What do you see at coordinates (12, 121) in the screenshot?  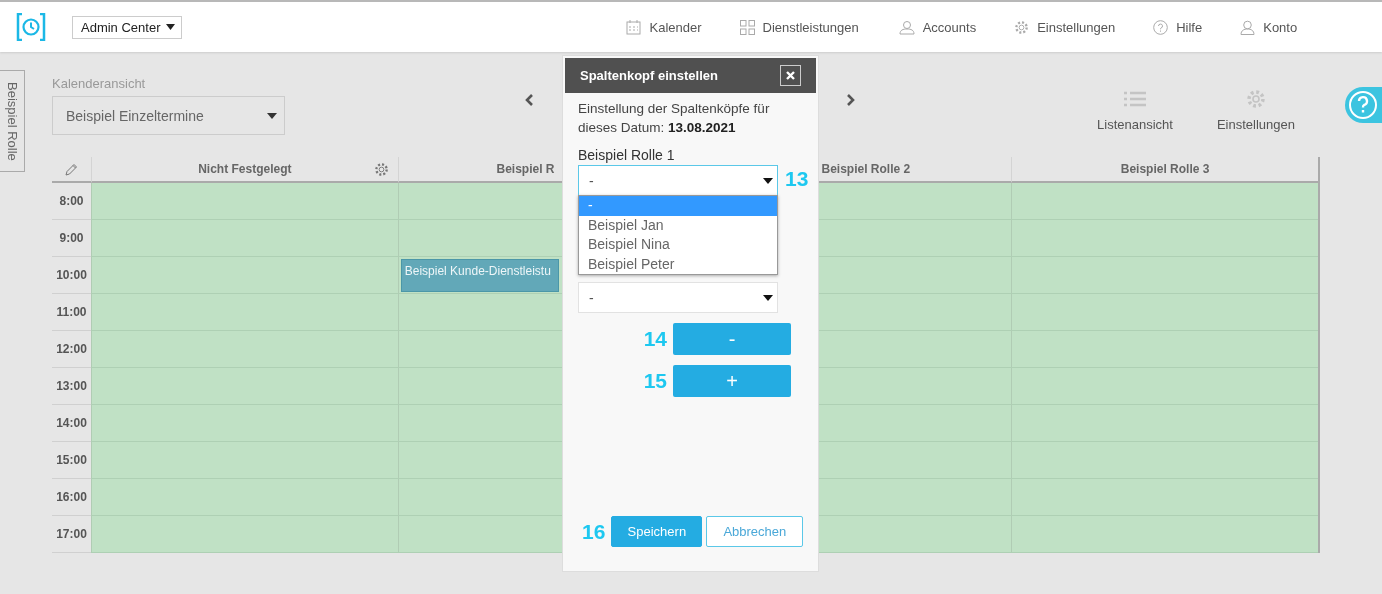 I see `side-tab: Beispiel Rolle` at bounding box center [12, 121].